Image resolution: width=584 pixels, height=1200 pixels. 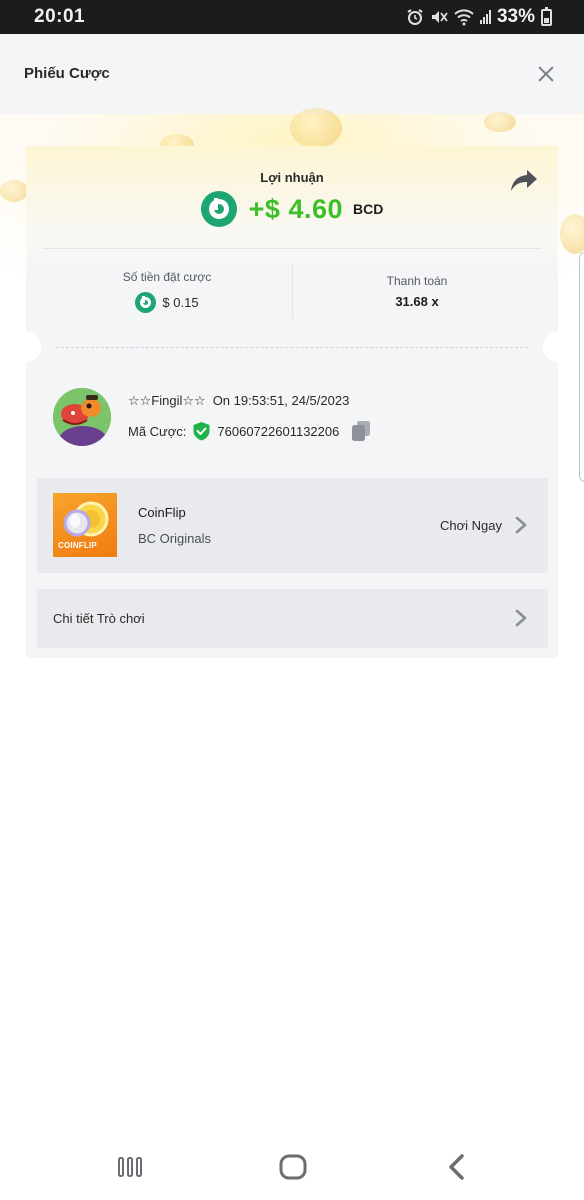 What do you see at coordinates (546, 74) in the screenshot?
I see `close-icon` at bounding box center [546, 74].